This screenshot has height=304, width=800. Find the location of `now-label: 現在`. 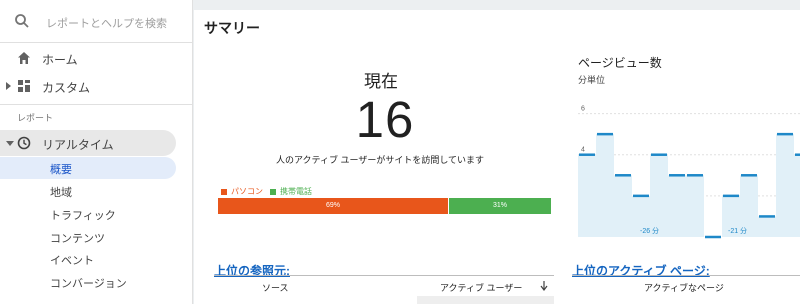

now-label: 現在 is located at coordinates (381, 81).